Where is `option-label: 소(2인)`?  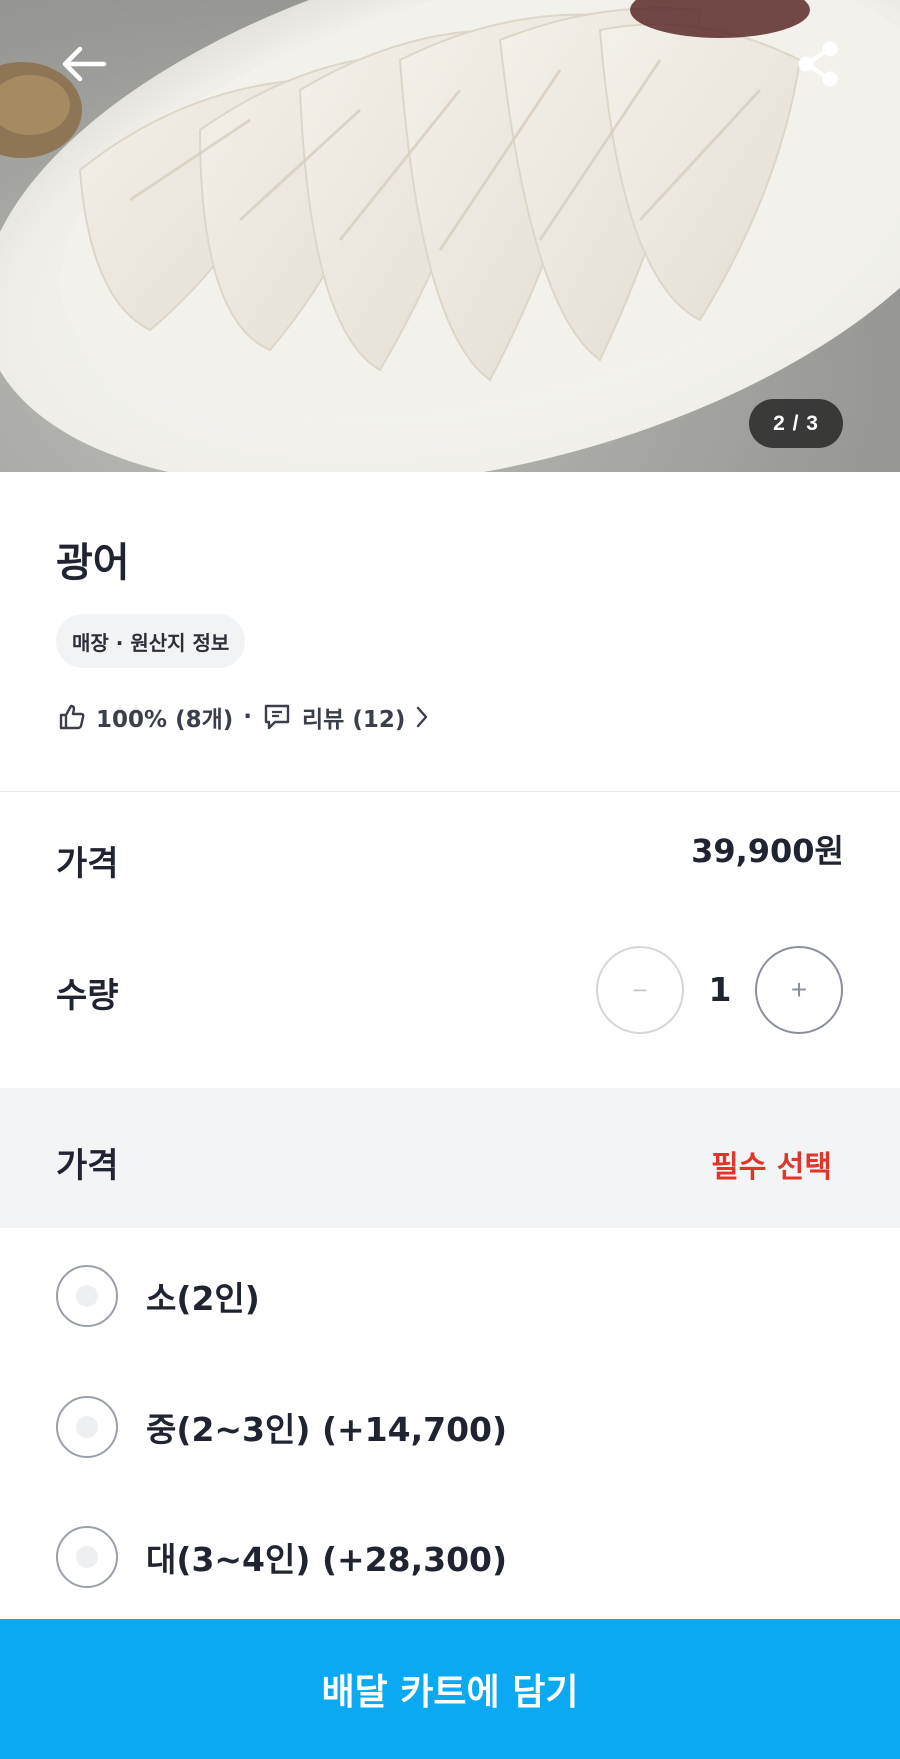
option-label: 소(2인) is located at coordinates (203, 1298).